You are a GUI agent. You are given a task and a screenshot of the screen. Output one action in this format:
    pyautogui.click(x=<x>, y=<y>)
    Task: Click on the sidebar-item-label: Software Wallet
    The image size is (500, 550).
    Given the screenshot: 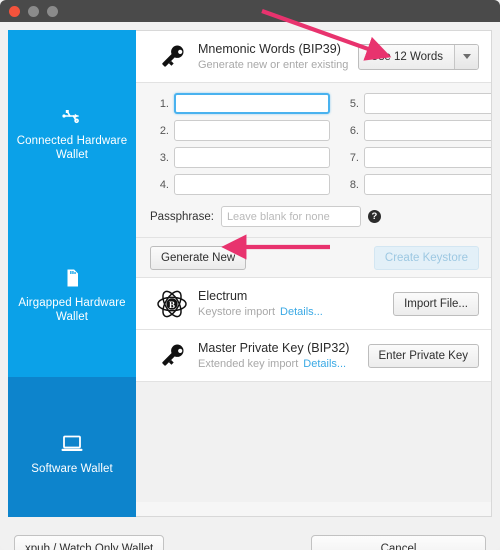 What is the action you would take?
    pyautogui.click(x=72, y=469)
    